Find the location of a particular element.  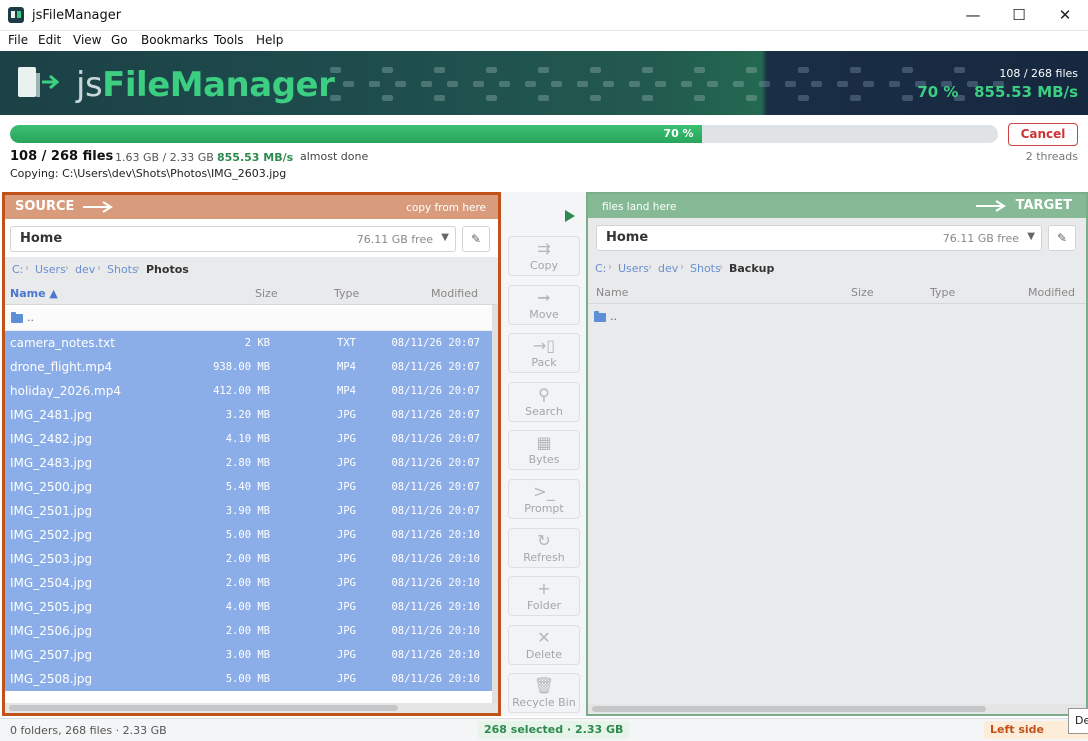

file-name: IMG_2505.jpg is located at coordinates (51, 607).